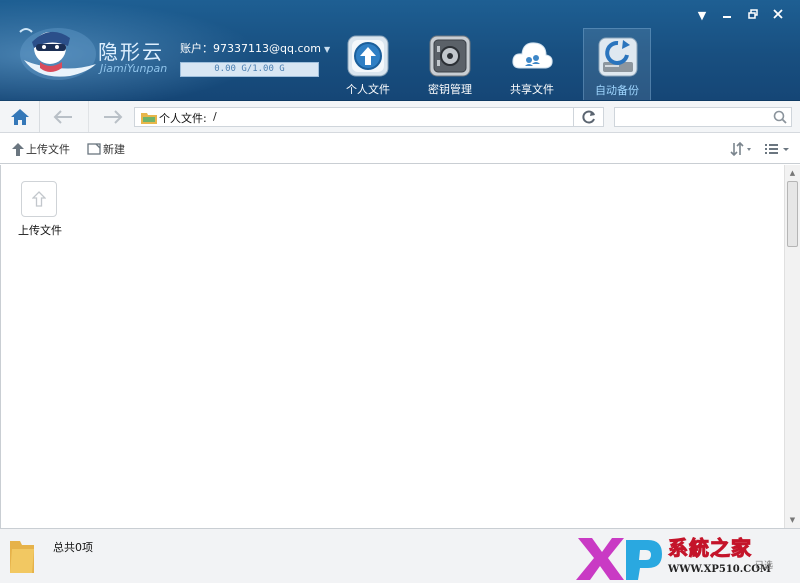 Image resolution: width=800 pixels, height=583 pixels. I want to click on home-button, so click(20, 116).